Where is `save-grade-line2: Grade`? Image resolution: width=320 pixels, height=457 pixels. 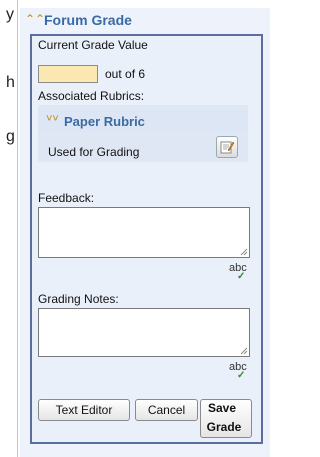
save-grade-line2: Grade is located at coordinates (224, 427).